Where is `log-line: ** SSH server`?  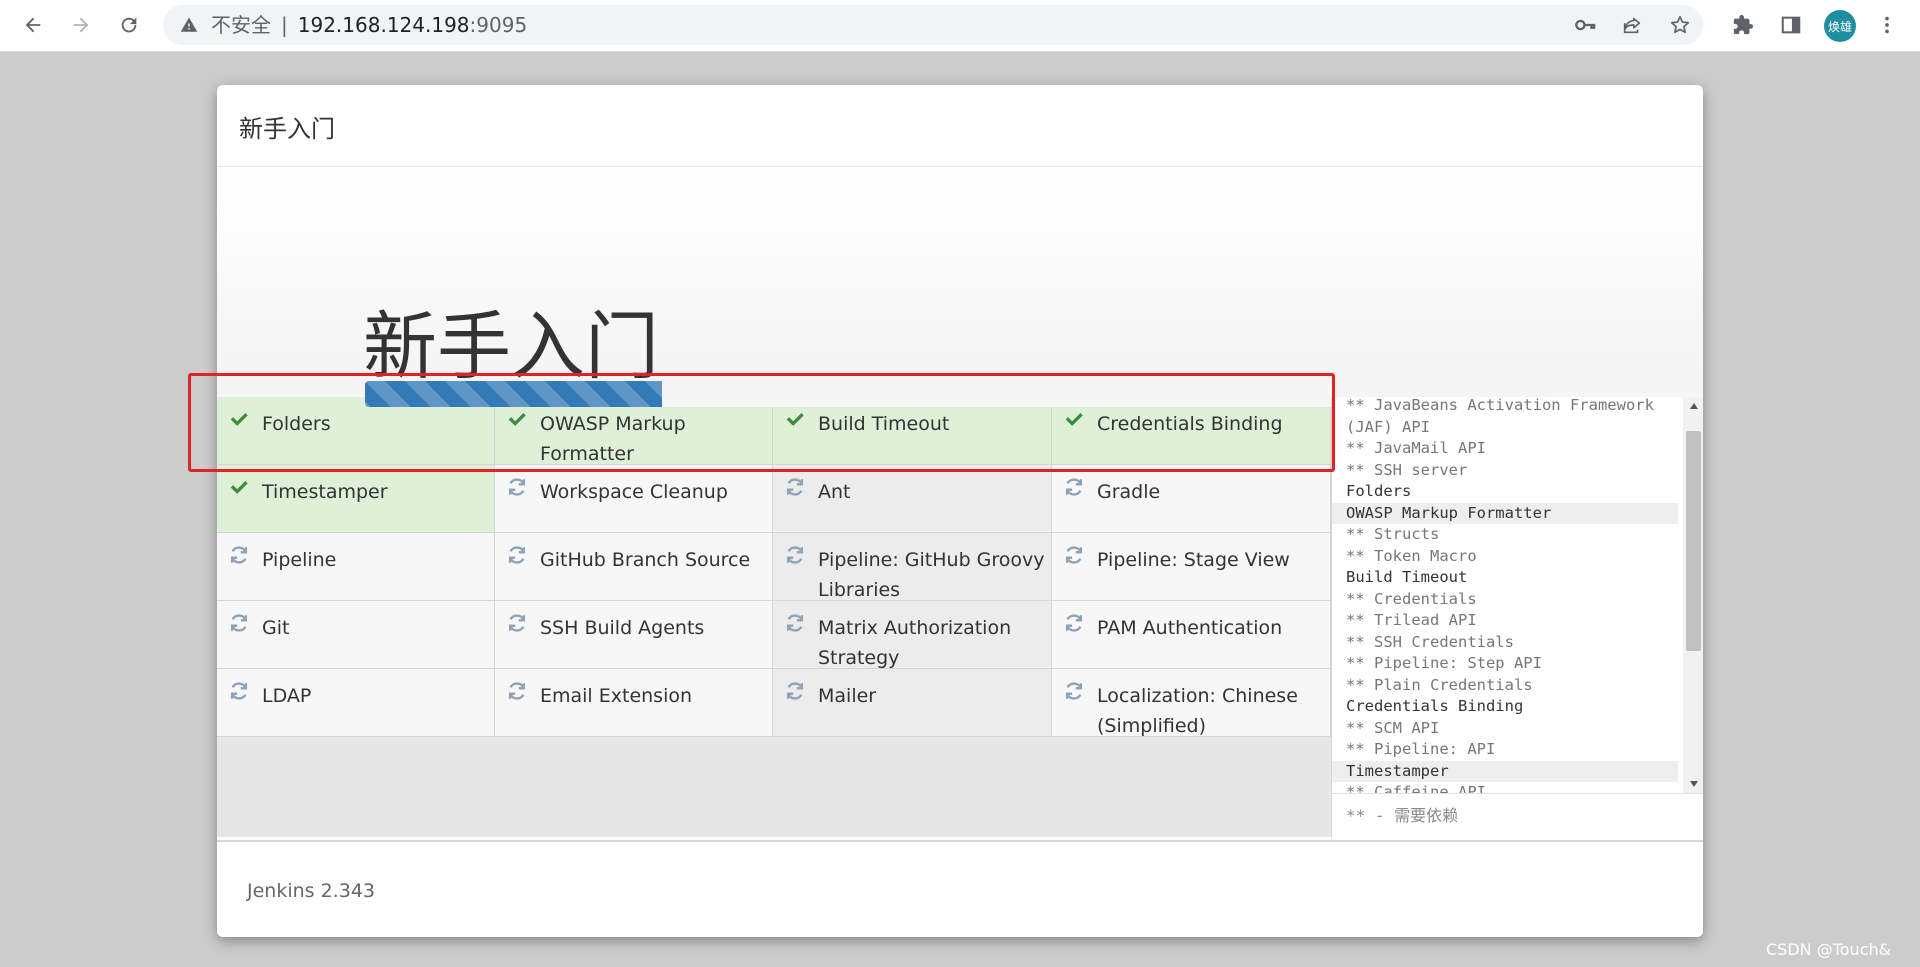
log-line: ** SSH server is located at coordinates (1407, 469).